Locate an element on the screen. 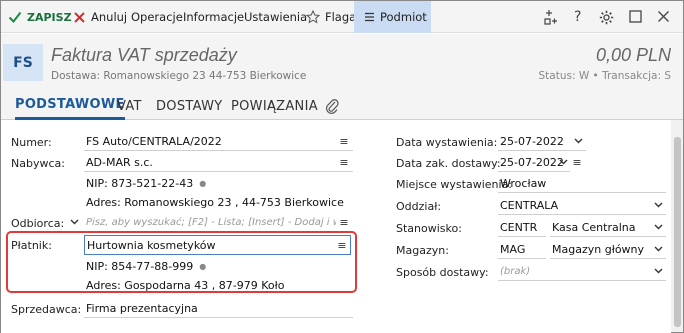  seller-label: Sprzedawca: is located at coordinates (46, 309).